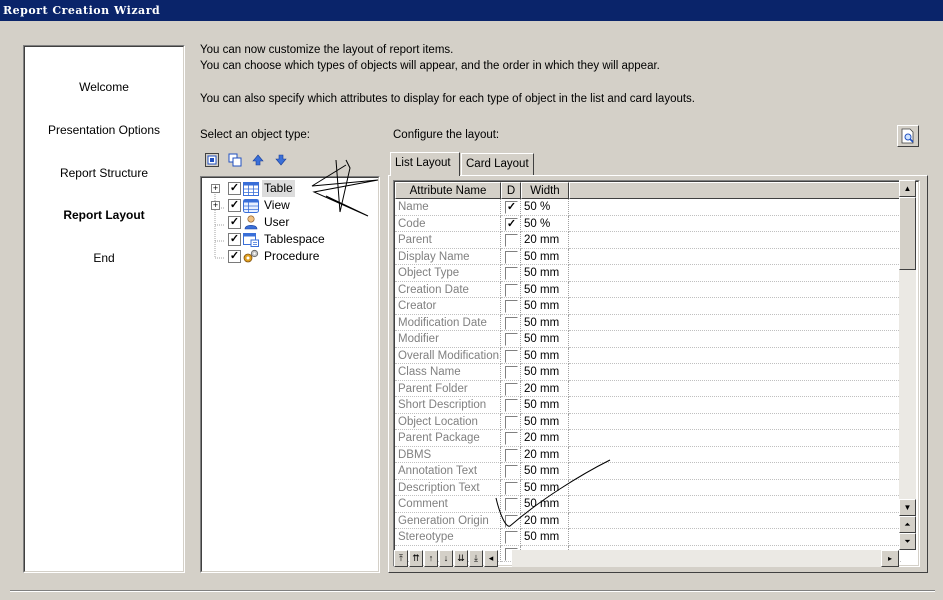  Describe the element at coordinates (907, 507) in the screenshot. I see `scroll-down-icon: ▼` at that location.